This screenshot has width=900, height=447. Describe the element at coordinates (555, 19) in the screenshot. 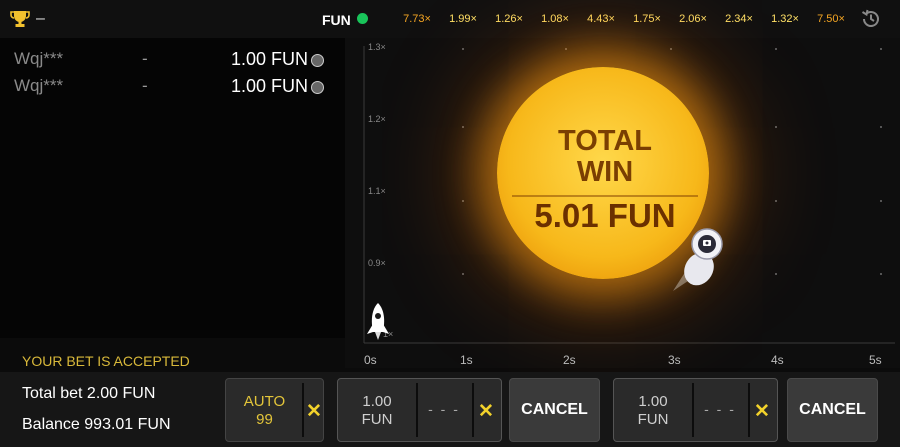

I see `history-multiplier: 1.08×` at that location.